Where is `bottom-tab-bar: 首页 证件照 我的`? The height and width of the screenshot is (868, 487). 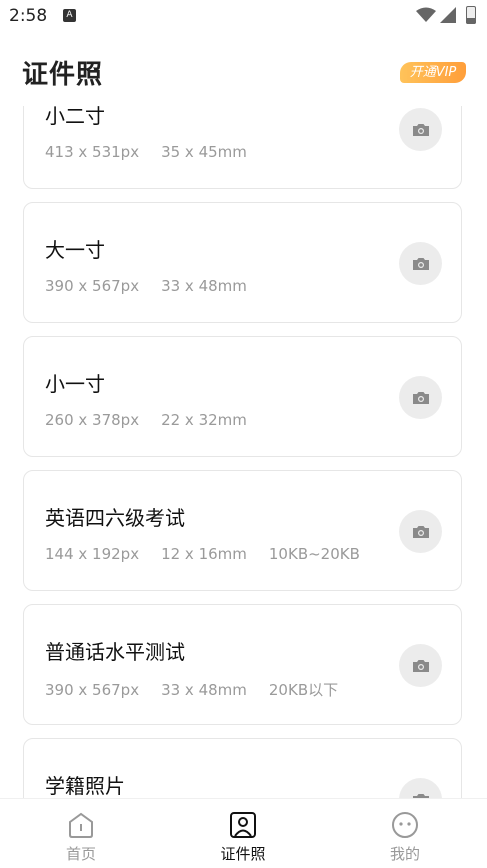 bottom-tab-bar: 首页 证件照 我的 is located at coordinates (243, 833).